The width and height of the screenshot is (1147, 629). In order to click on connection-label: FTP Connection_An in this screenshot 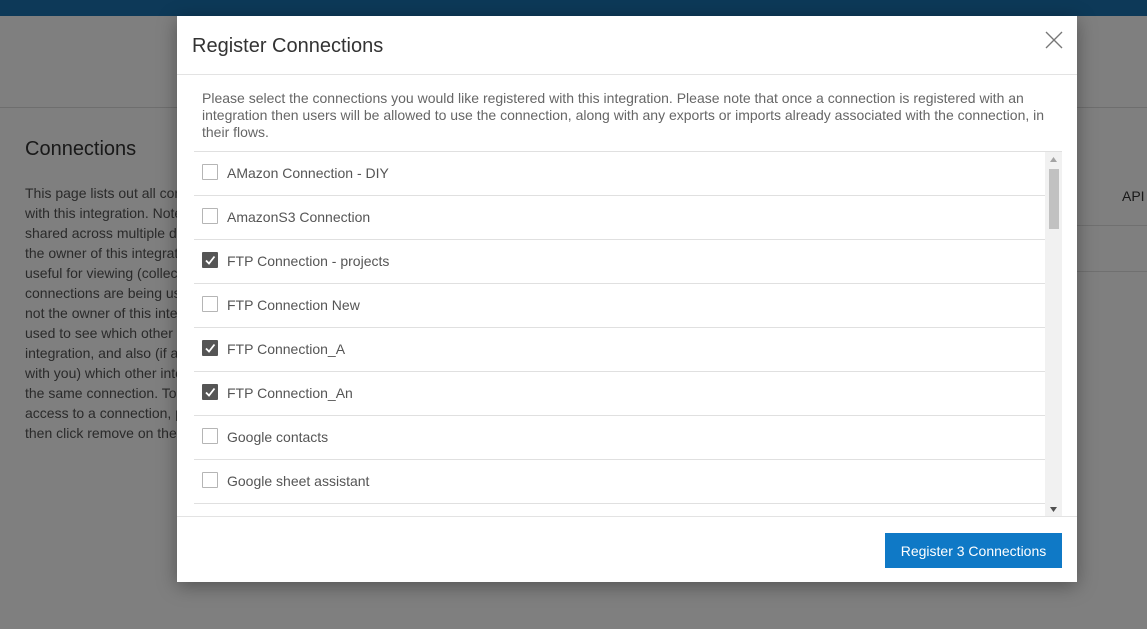, I will do `click(290, 393)`.